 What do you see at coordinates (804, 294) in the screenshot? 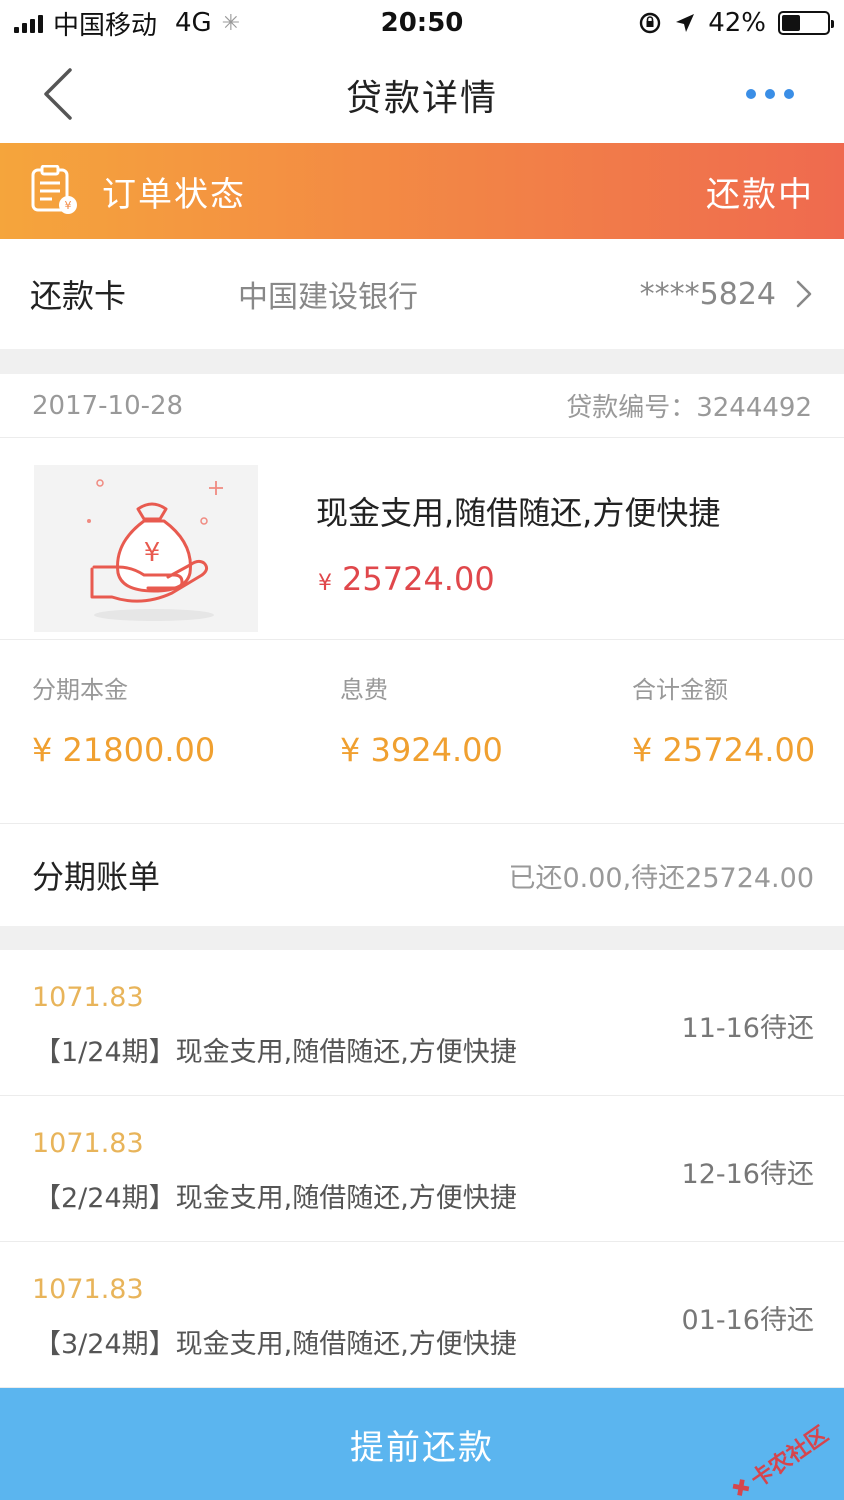
I see `chevron-right-icon` at bounding box center [804, 294].